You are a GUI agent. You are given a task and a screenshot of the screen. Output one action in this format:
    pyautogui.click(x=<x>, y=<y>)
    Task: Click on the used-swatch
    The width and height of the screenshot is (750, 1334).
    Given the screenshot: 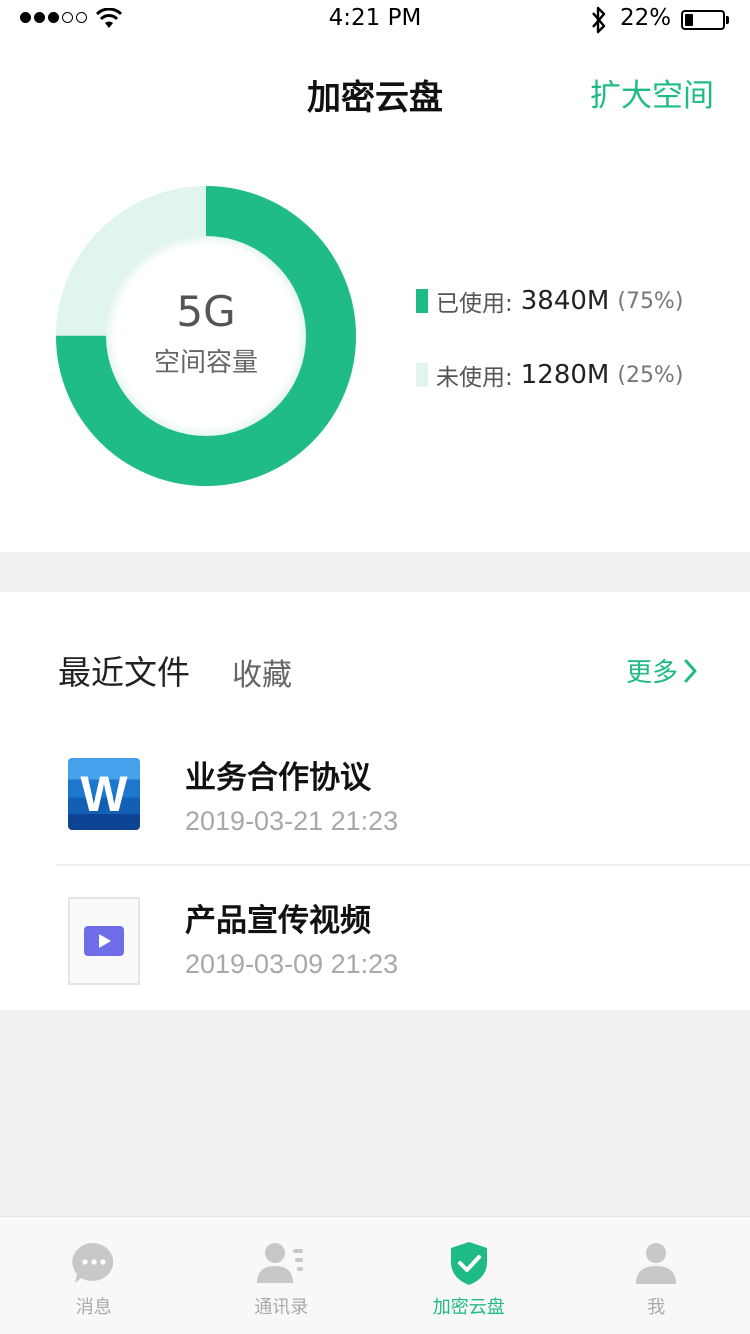 What is the action you would take?
    pyautogui.click(x=422, y=301)
    